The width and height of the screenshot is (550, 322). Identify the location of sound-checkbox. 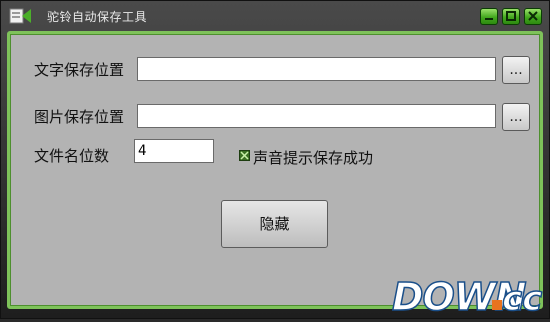
(244, 155).